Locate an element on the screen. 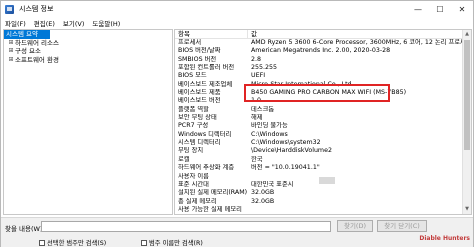 This screenshot has height=247, width=474. row-value: C:\Windows is located at coordinates (269, 134).